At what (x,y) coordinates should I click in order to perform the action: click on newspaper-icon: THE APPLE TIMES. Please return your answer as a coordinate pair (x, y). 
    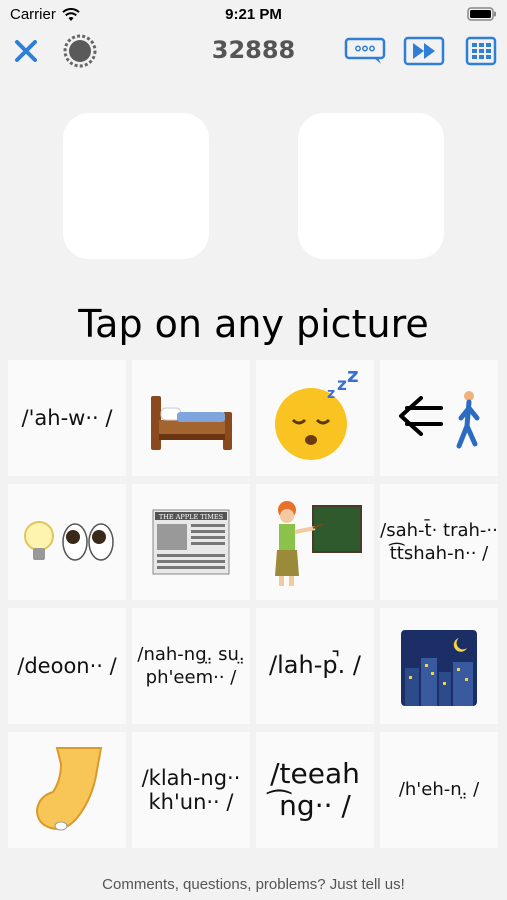
    Looking at the image, I should click on (191, 542).